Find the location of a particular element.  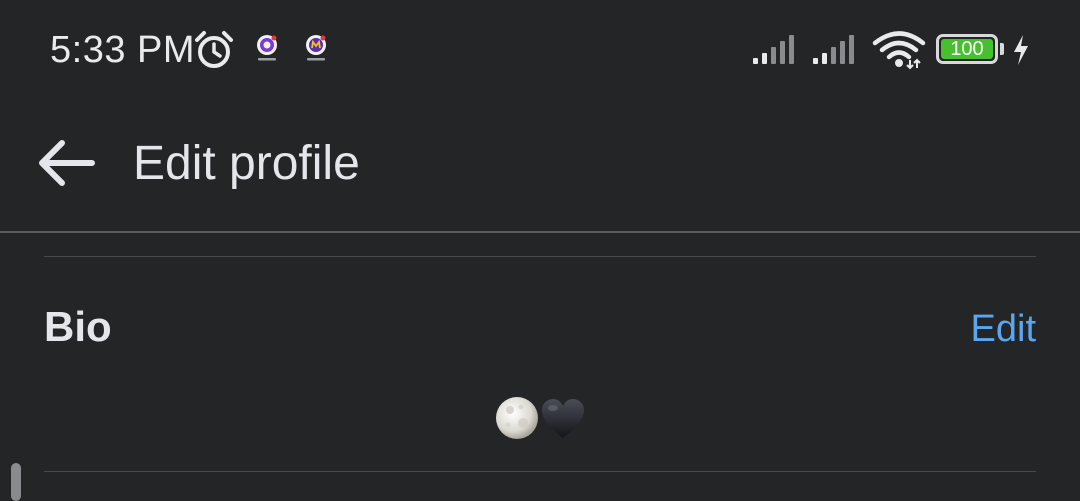

battery-level: 100 is located at coordinates (967, 49).